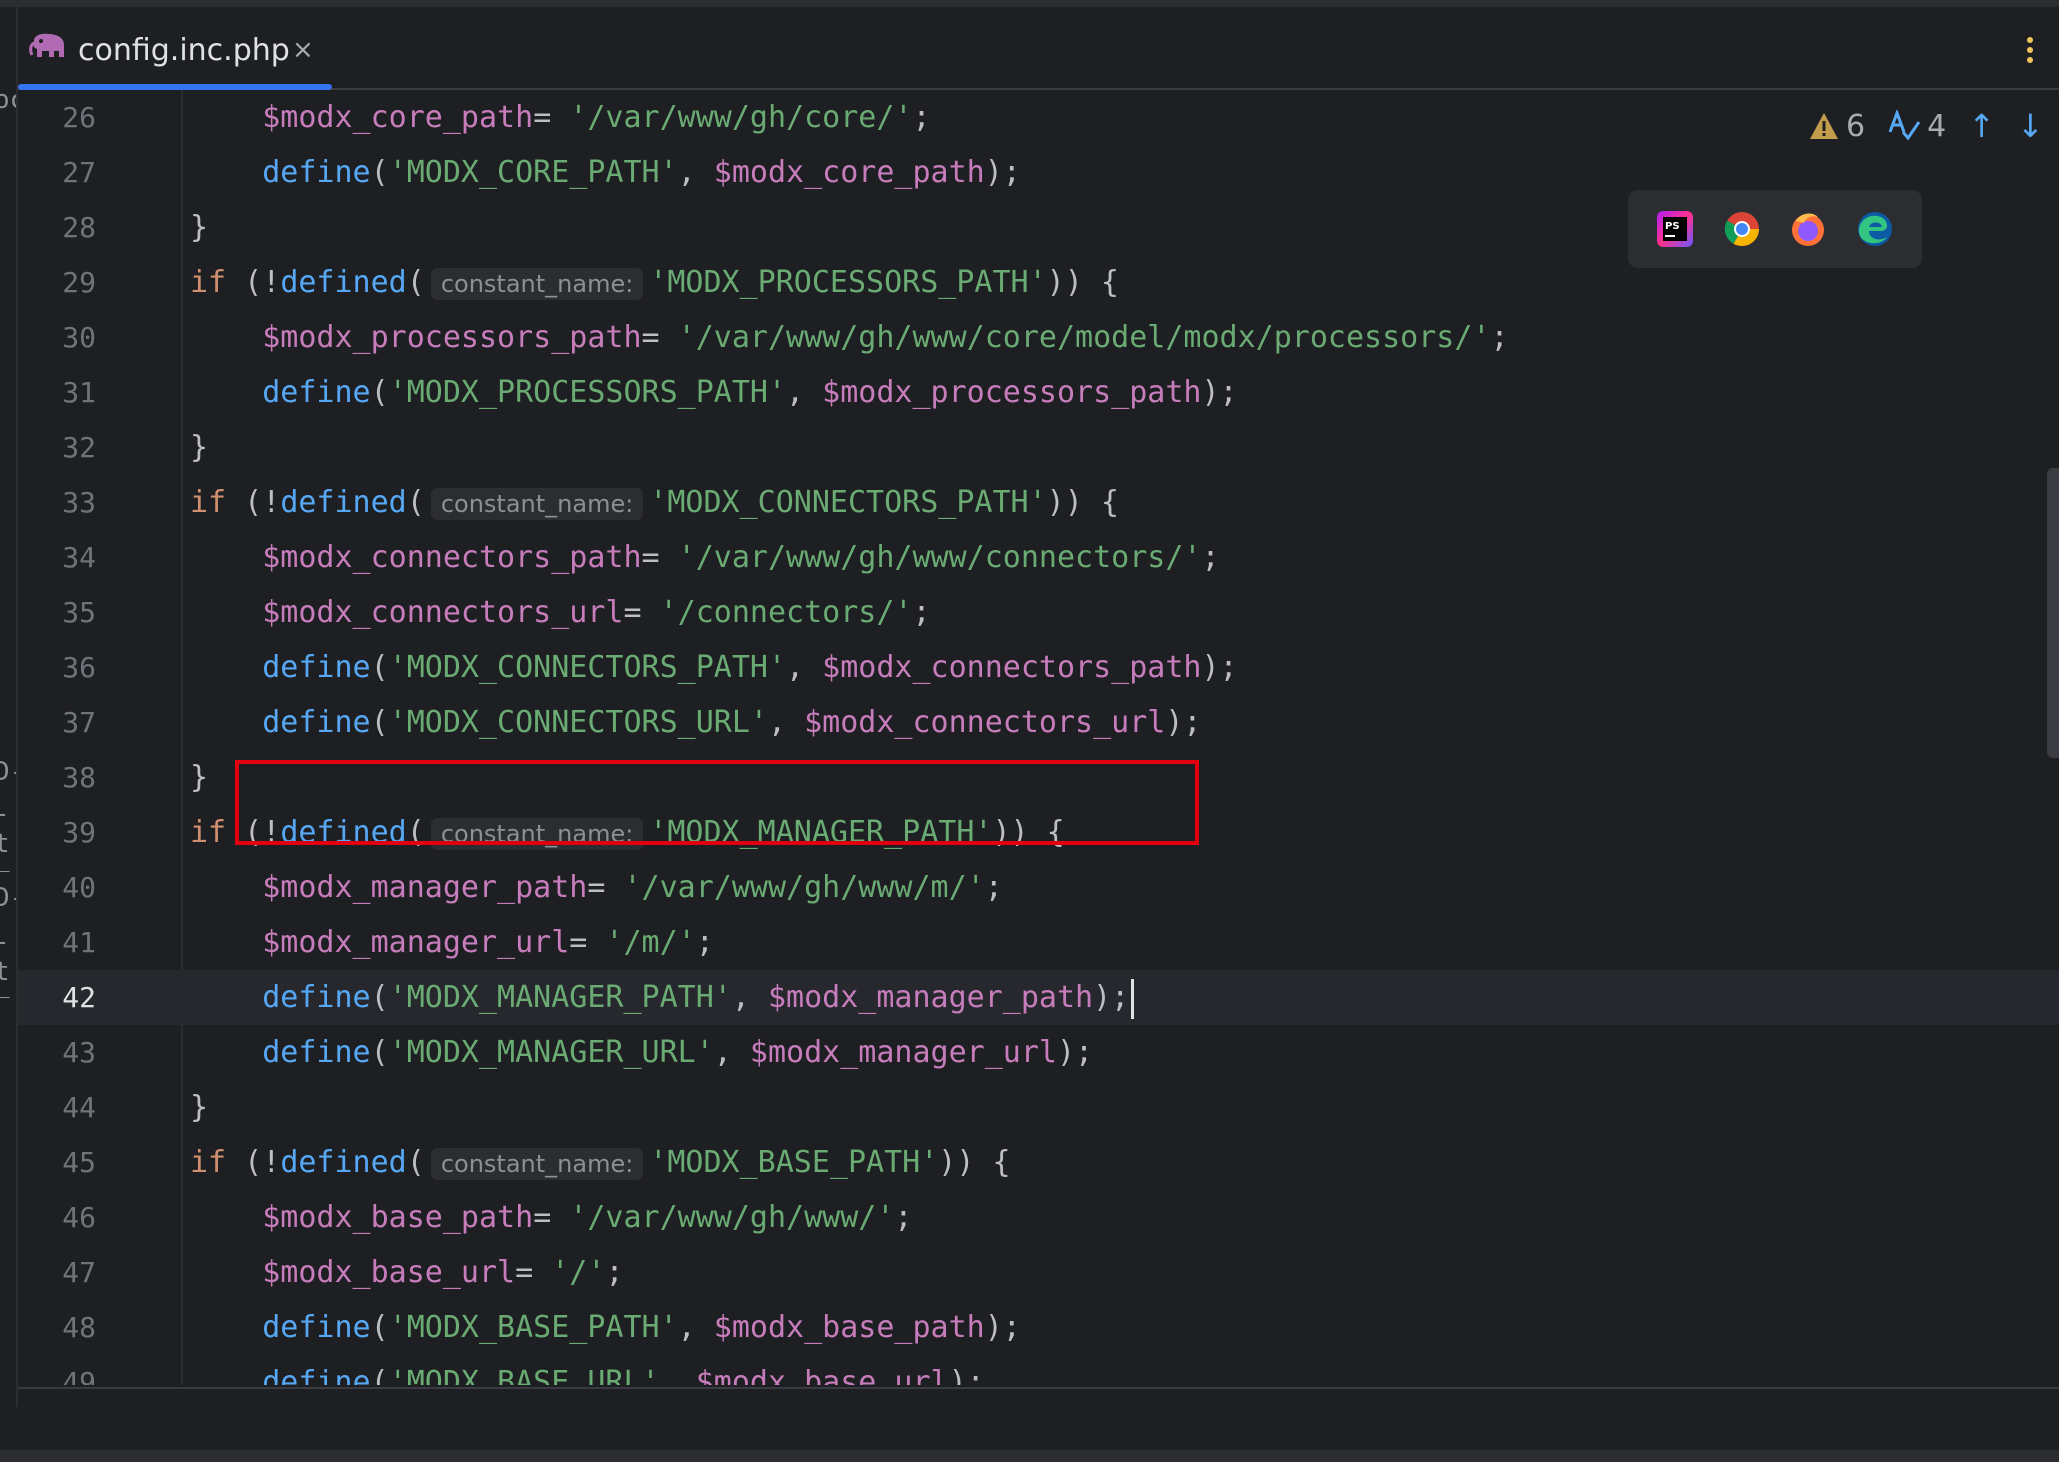 The image size is (2059, 1462). What do you see at coordinates (2053, 613) in the screenshot?
I see `vertical-scrollbar` at bounding box center [2053, 613].